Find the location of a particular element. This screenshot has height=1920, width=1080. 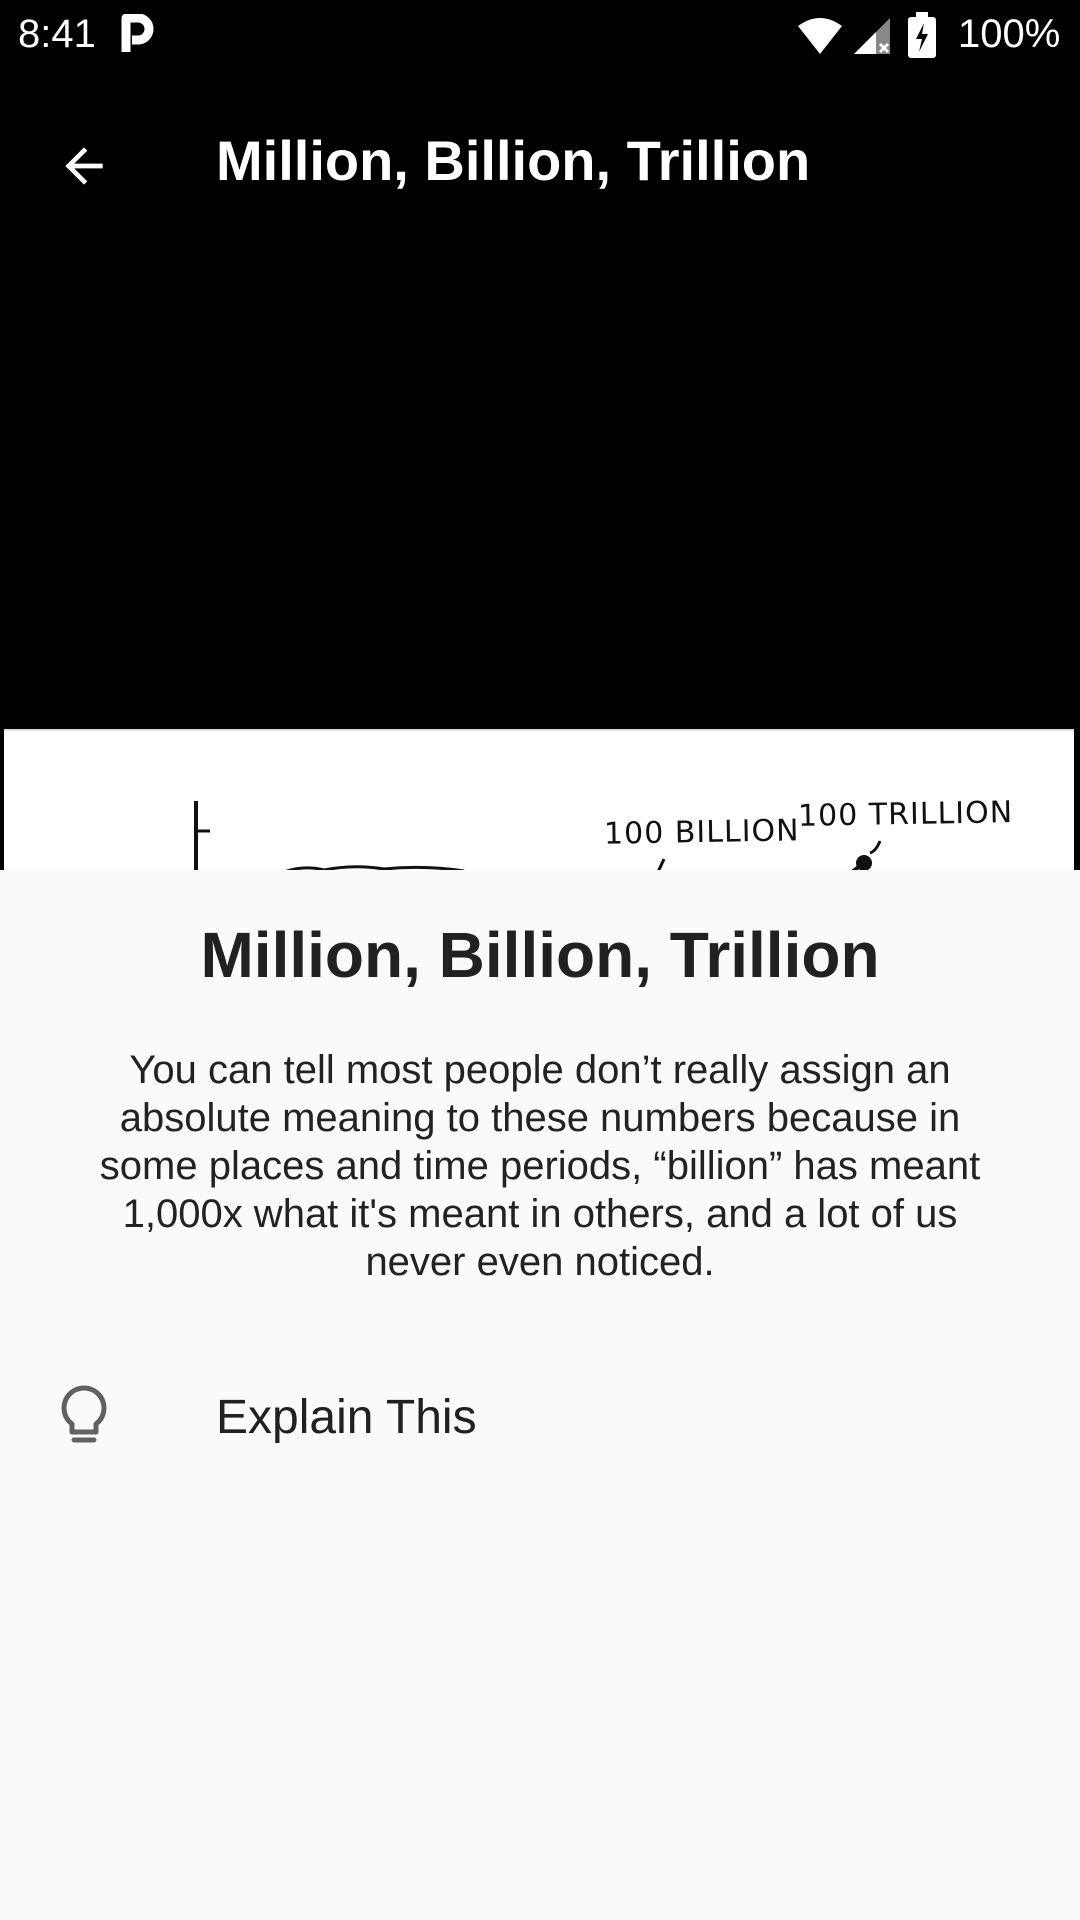

battery-icon is located at coordinates (922, 40).